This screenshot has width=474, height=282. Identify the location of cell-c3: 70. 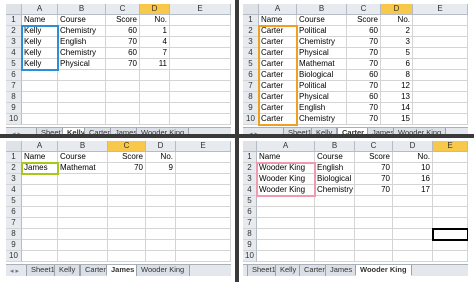
(123, 42).